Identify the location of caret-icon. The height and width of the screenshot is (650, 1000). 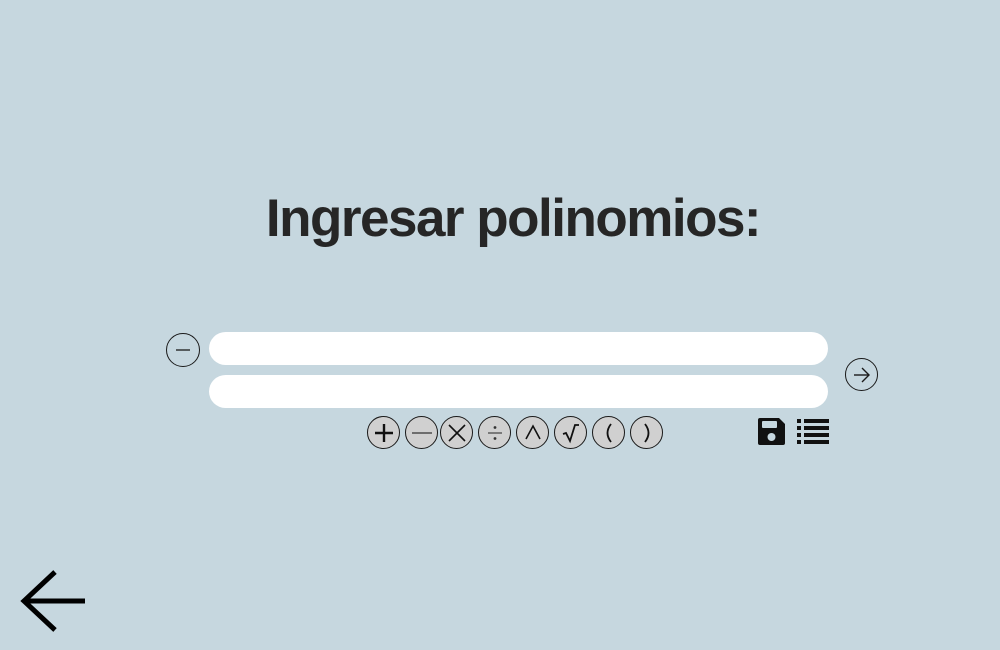
(532, 431).